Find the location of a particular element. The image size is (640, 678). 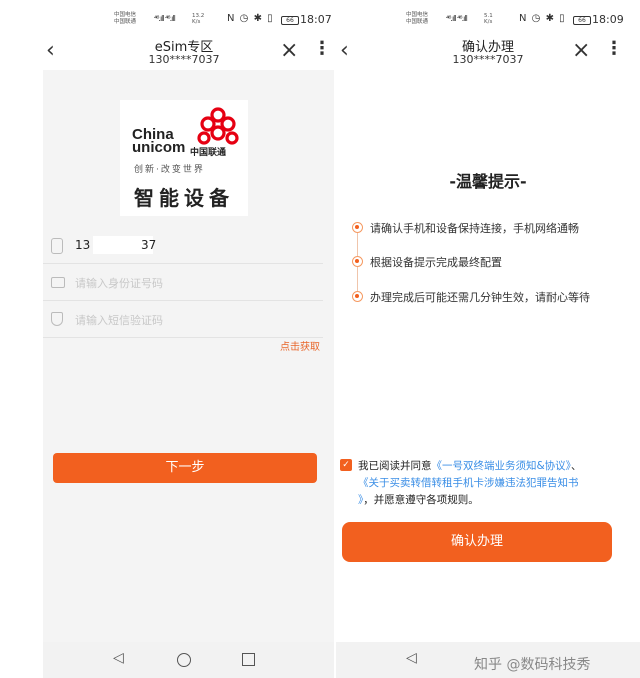

phone-icon is located at coordinates (57, 246).